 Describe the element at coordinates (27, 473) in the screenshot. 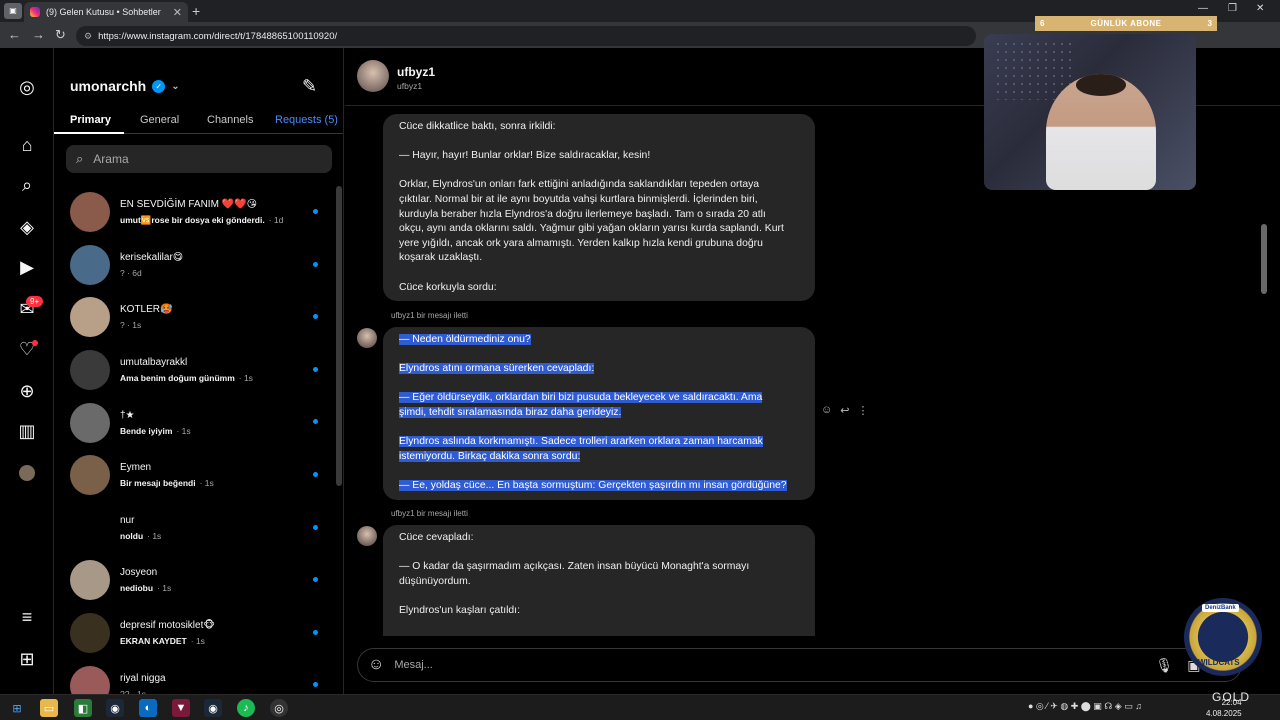

I see `profile-avatar` at that location.